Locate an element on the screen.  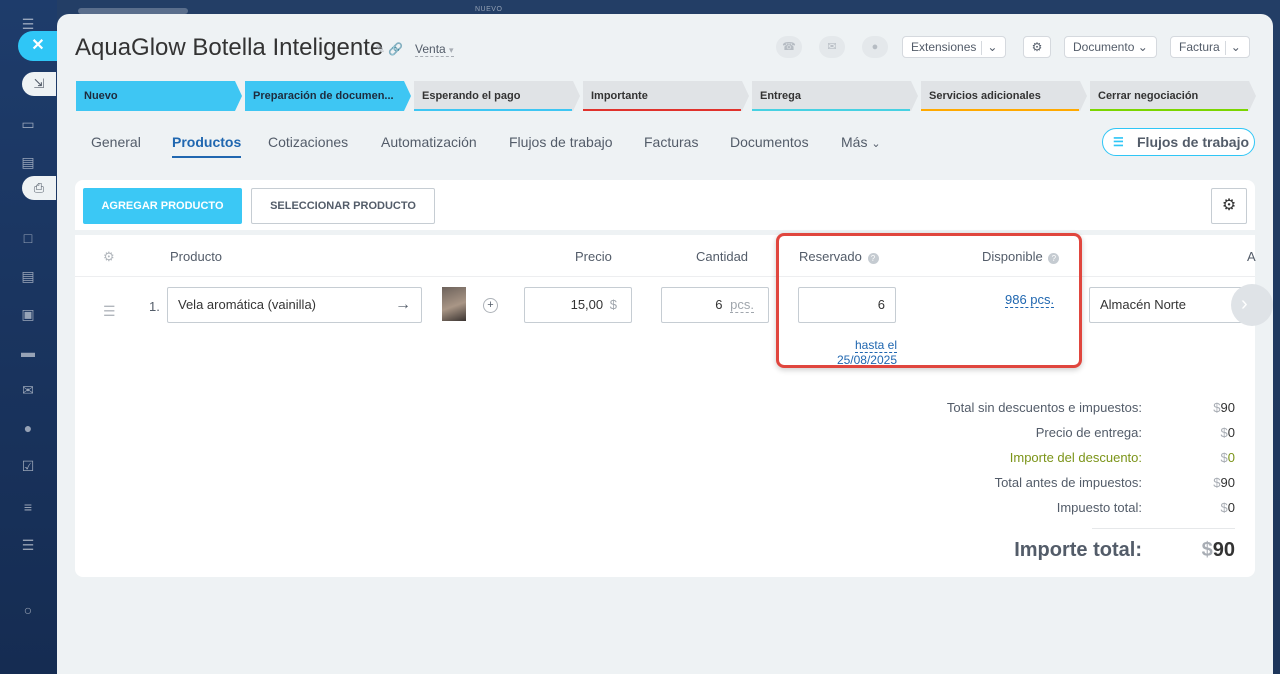
phone-icon: ☎ is located at coordinates (789, 47).